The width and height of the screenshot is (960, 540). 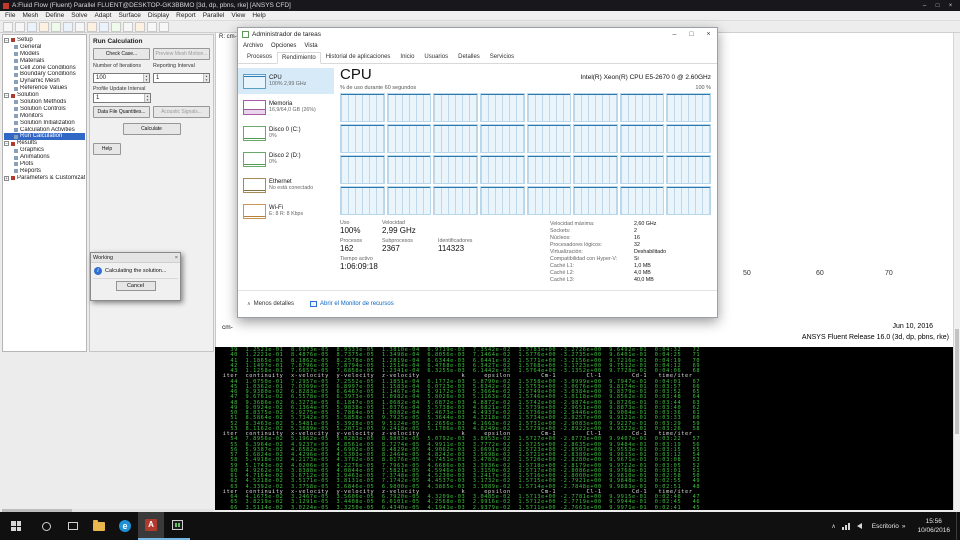 I want to click on tab-detalles: Detalles, so click(x=469, y=57).